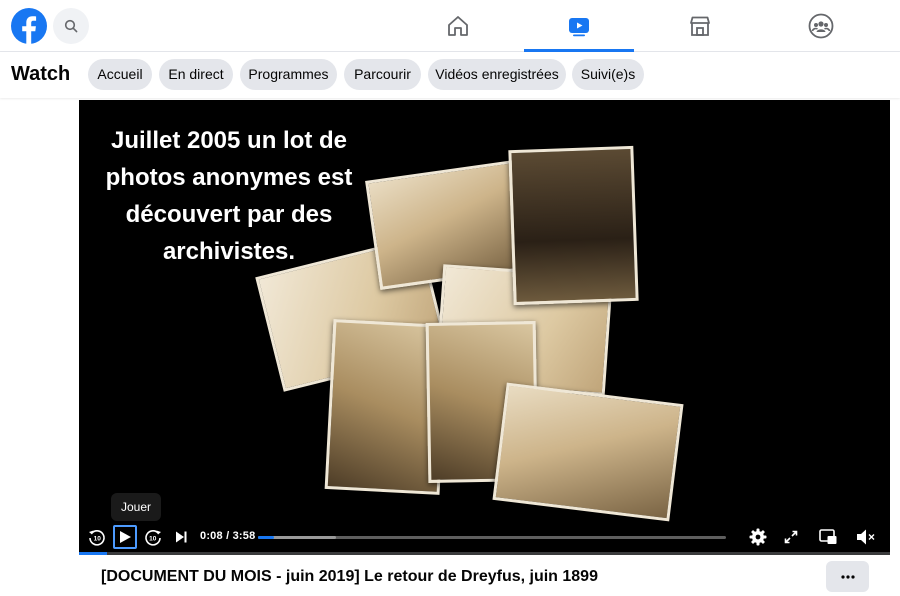  I want to click on rewind-10-icon: 10, so click(97, 538).